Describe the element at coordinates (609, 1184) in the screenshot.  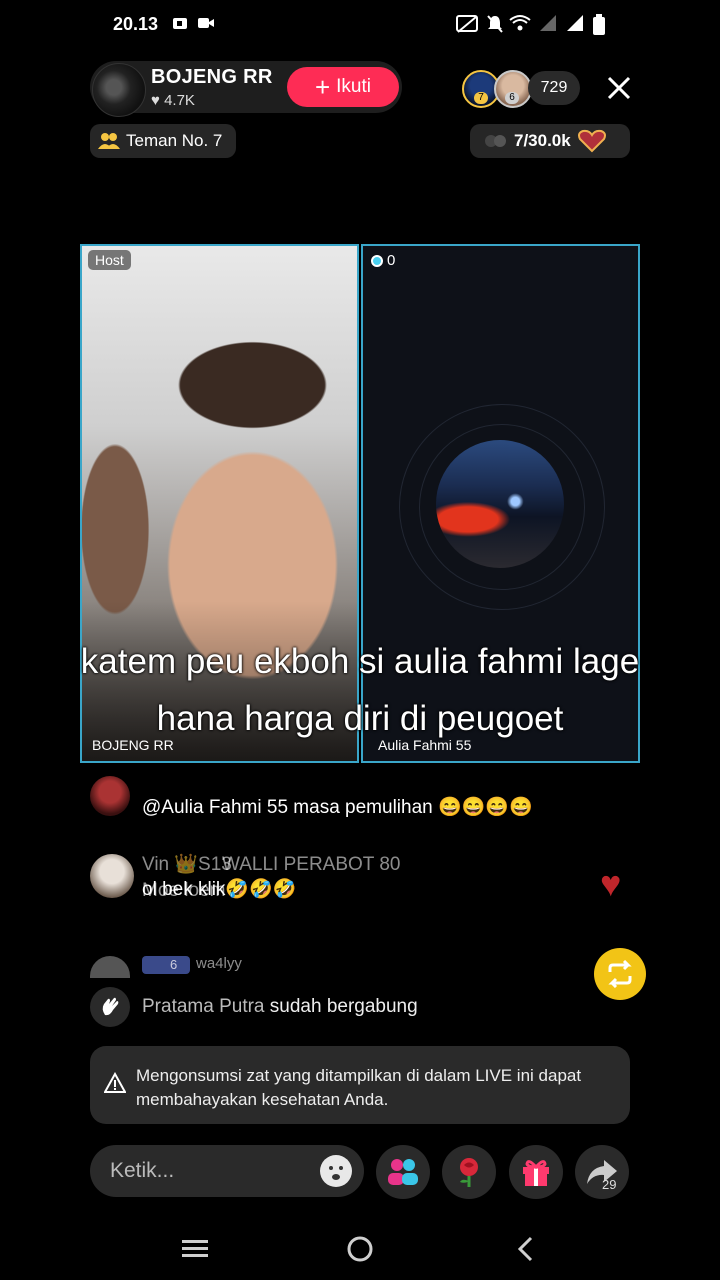
I see `share-count: 29` at that location.